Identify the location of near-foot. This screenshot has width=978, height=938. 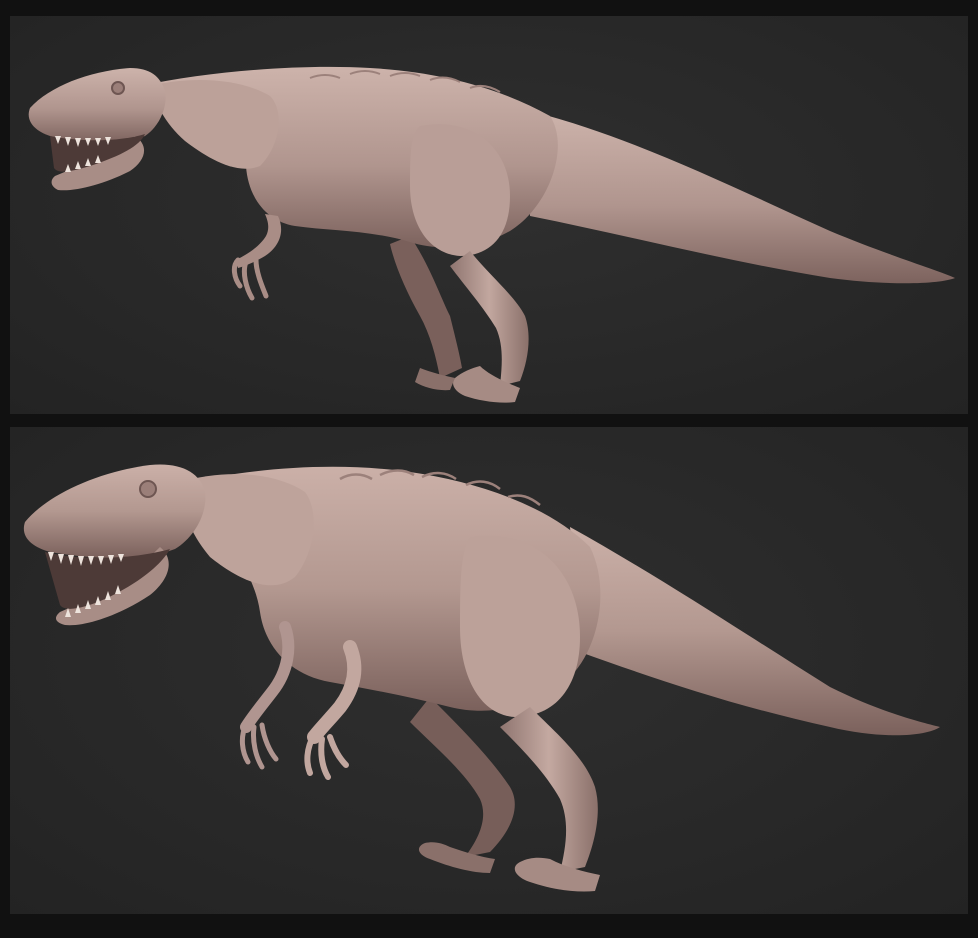
(557, 874).